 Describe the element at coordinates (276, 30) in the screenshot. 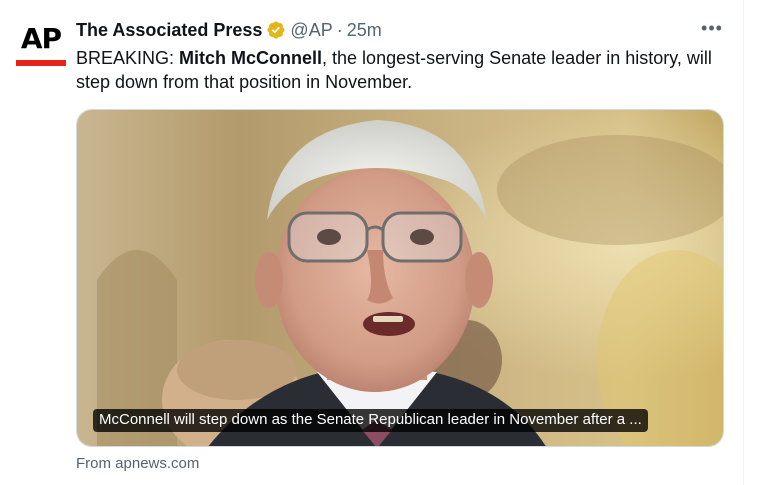

I see `verified-badge-icon` at that location.